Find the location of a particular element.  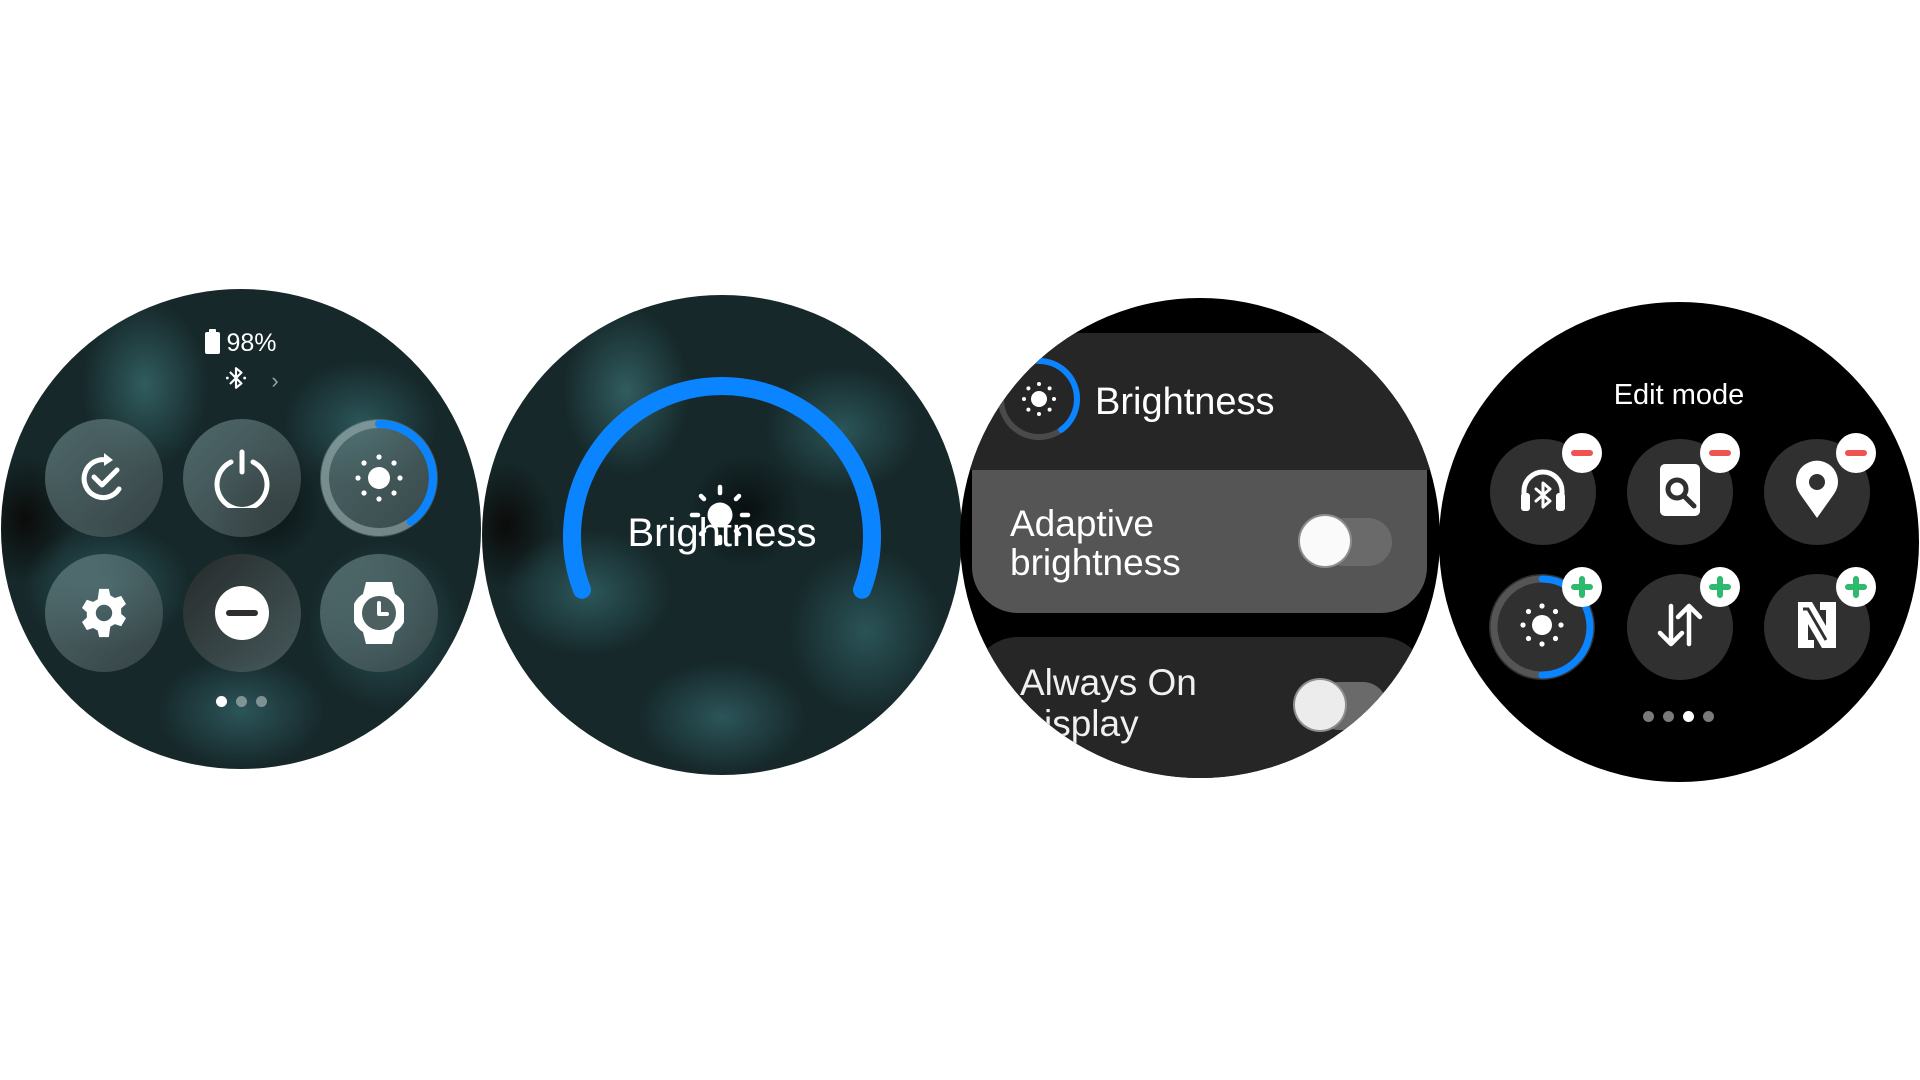

adaptive-brightness-label-line2: brightness is located at coordinates (1095, 562).